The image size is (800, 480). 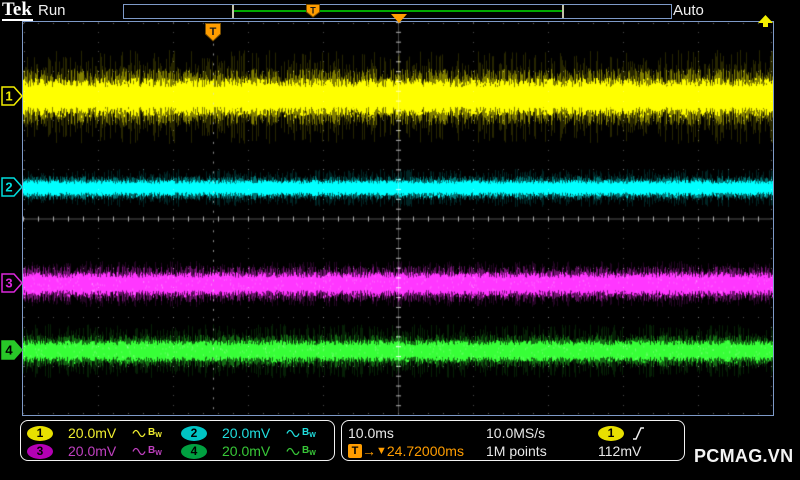 I want to click on channel-3-readout: 3 20.0mV BW, so click(x=102, y=451).